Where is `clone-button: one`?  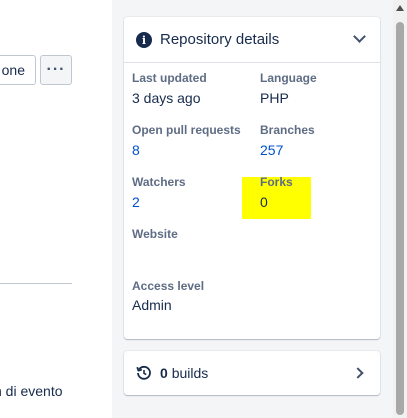 clone-button: one is located at coordinates (18, 70).